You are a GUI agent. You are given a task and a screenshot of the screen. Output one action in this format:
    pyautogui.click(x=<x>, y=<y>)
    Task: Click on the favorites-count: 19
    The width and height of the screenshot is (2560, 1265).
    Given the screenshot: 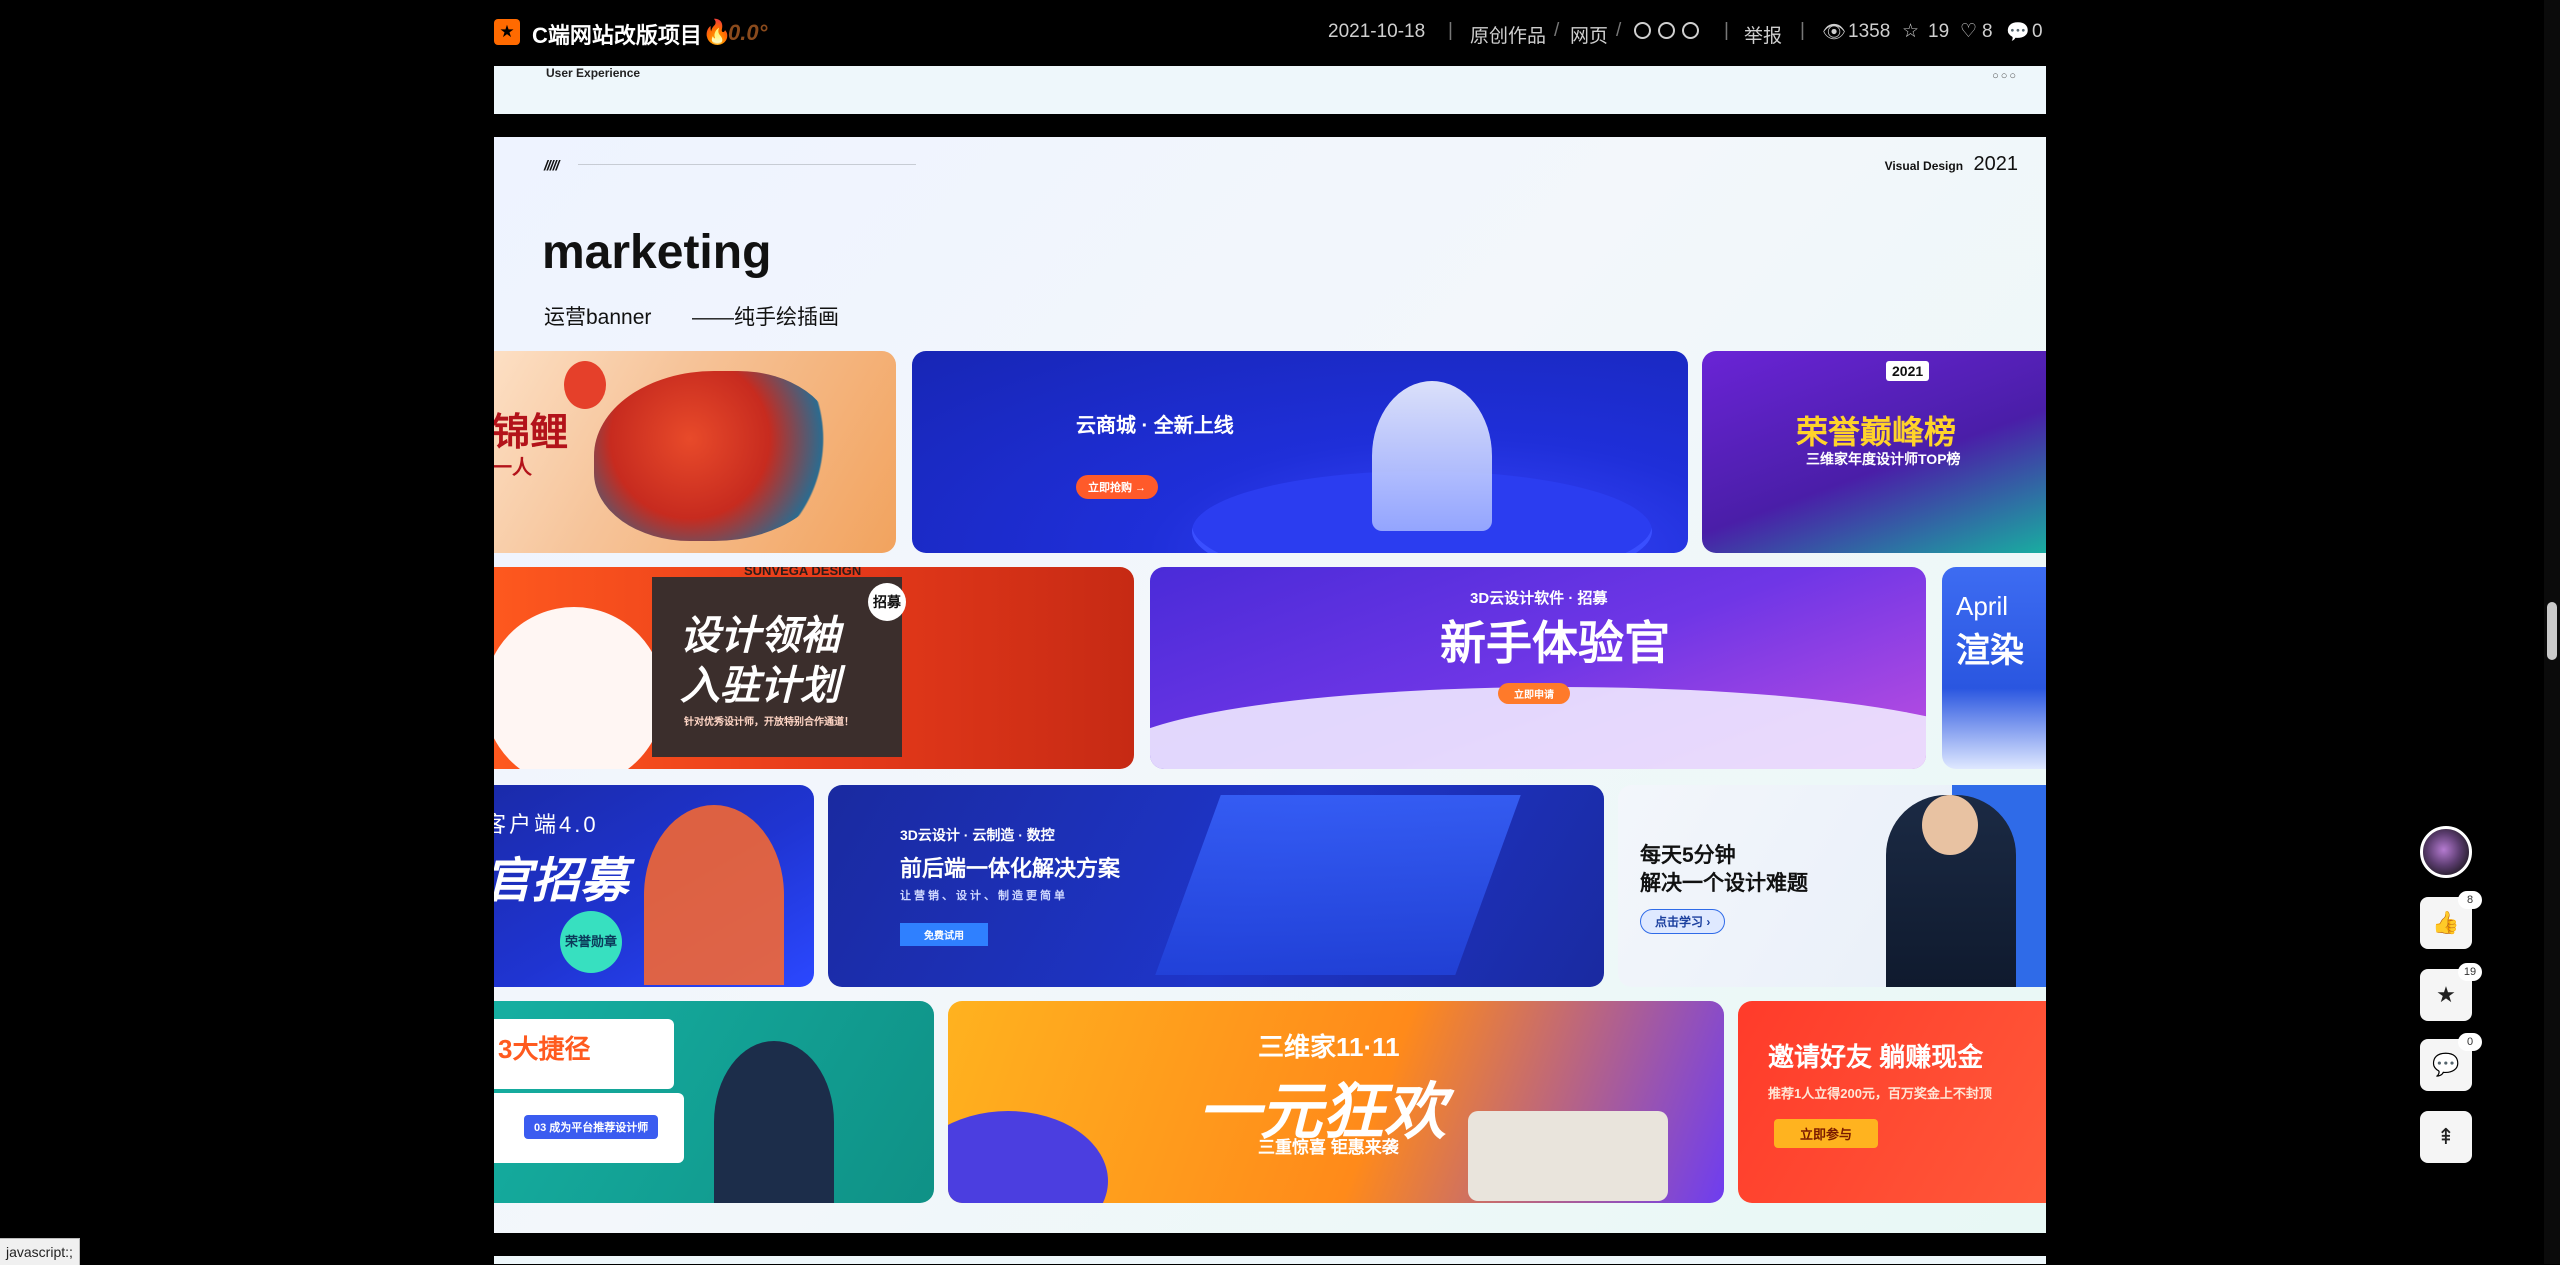 What is the action you would take?
    pyautogui.click(x=1939, y=31)
    